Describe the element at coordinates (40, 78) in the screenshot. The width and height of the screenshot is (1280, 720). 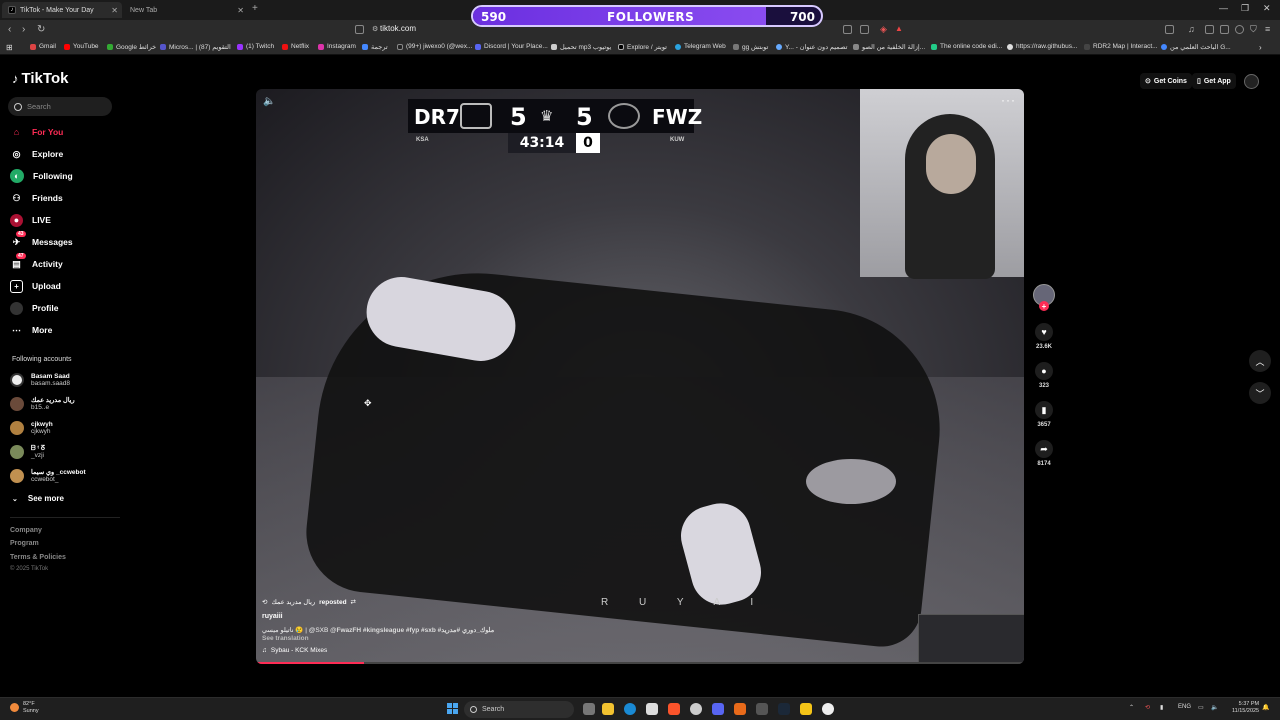
I see `tiktok-logo: ♪ TikTok` at that location.